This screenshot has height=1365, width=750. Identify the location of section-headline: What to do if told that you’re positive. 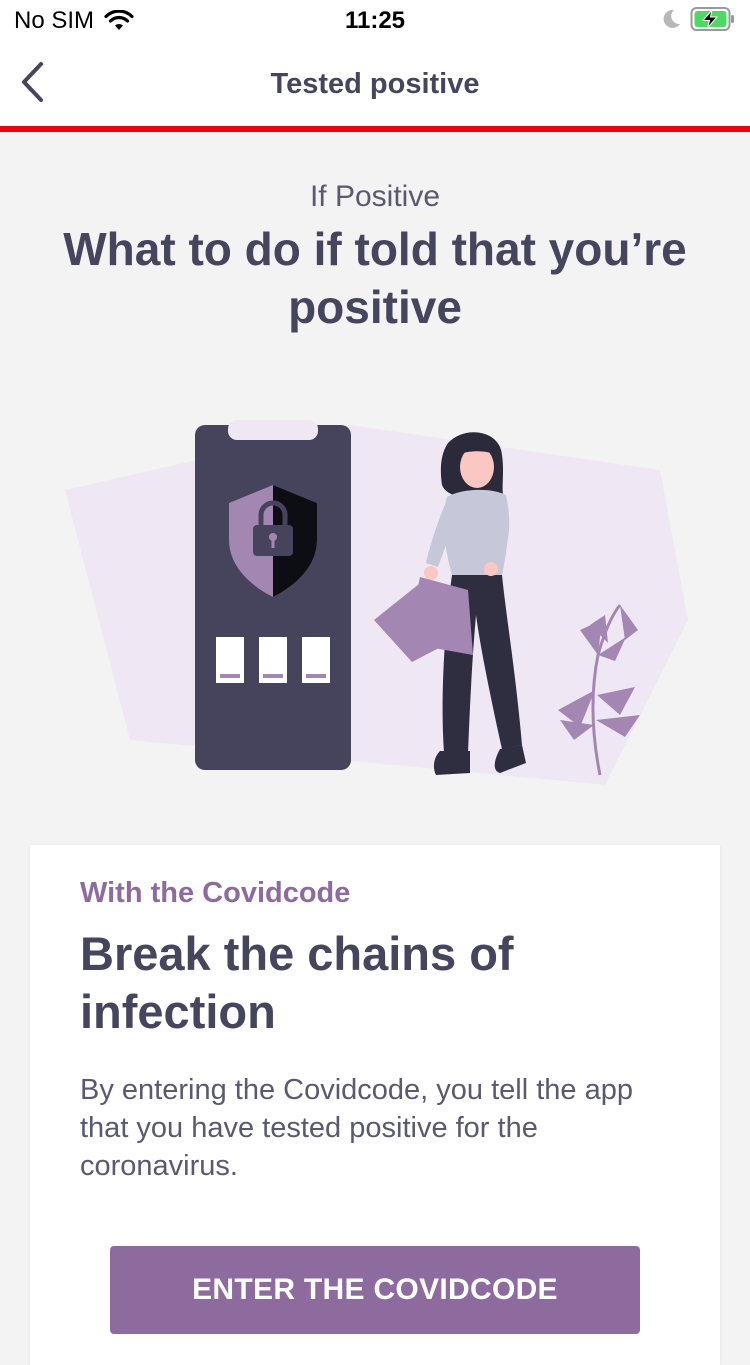
(375, 278).